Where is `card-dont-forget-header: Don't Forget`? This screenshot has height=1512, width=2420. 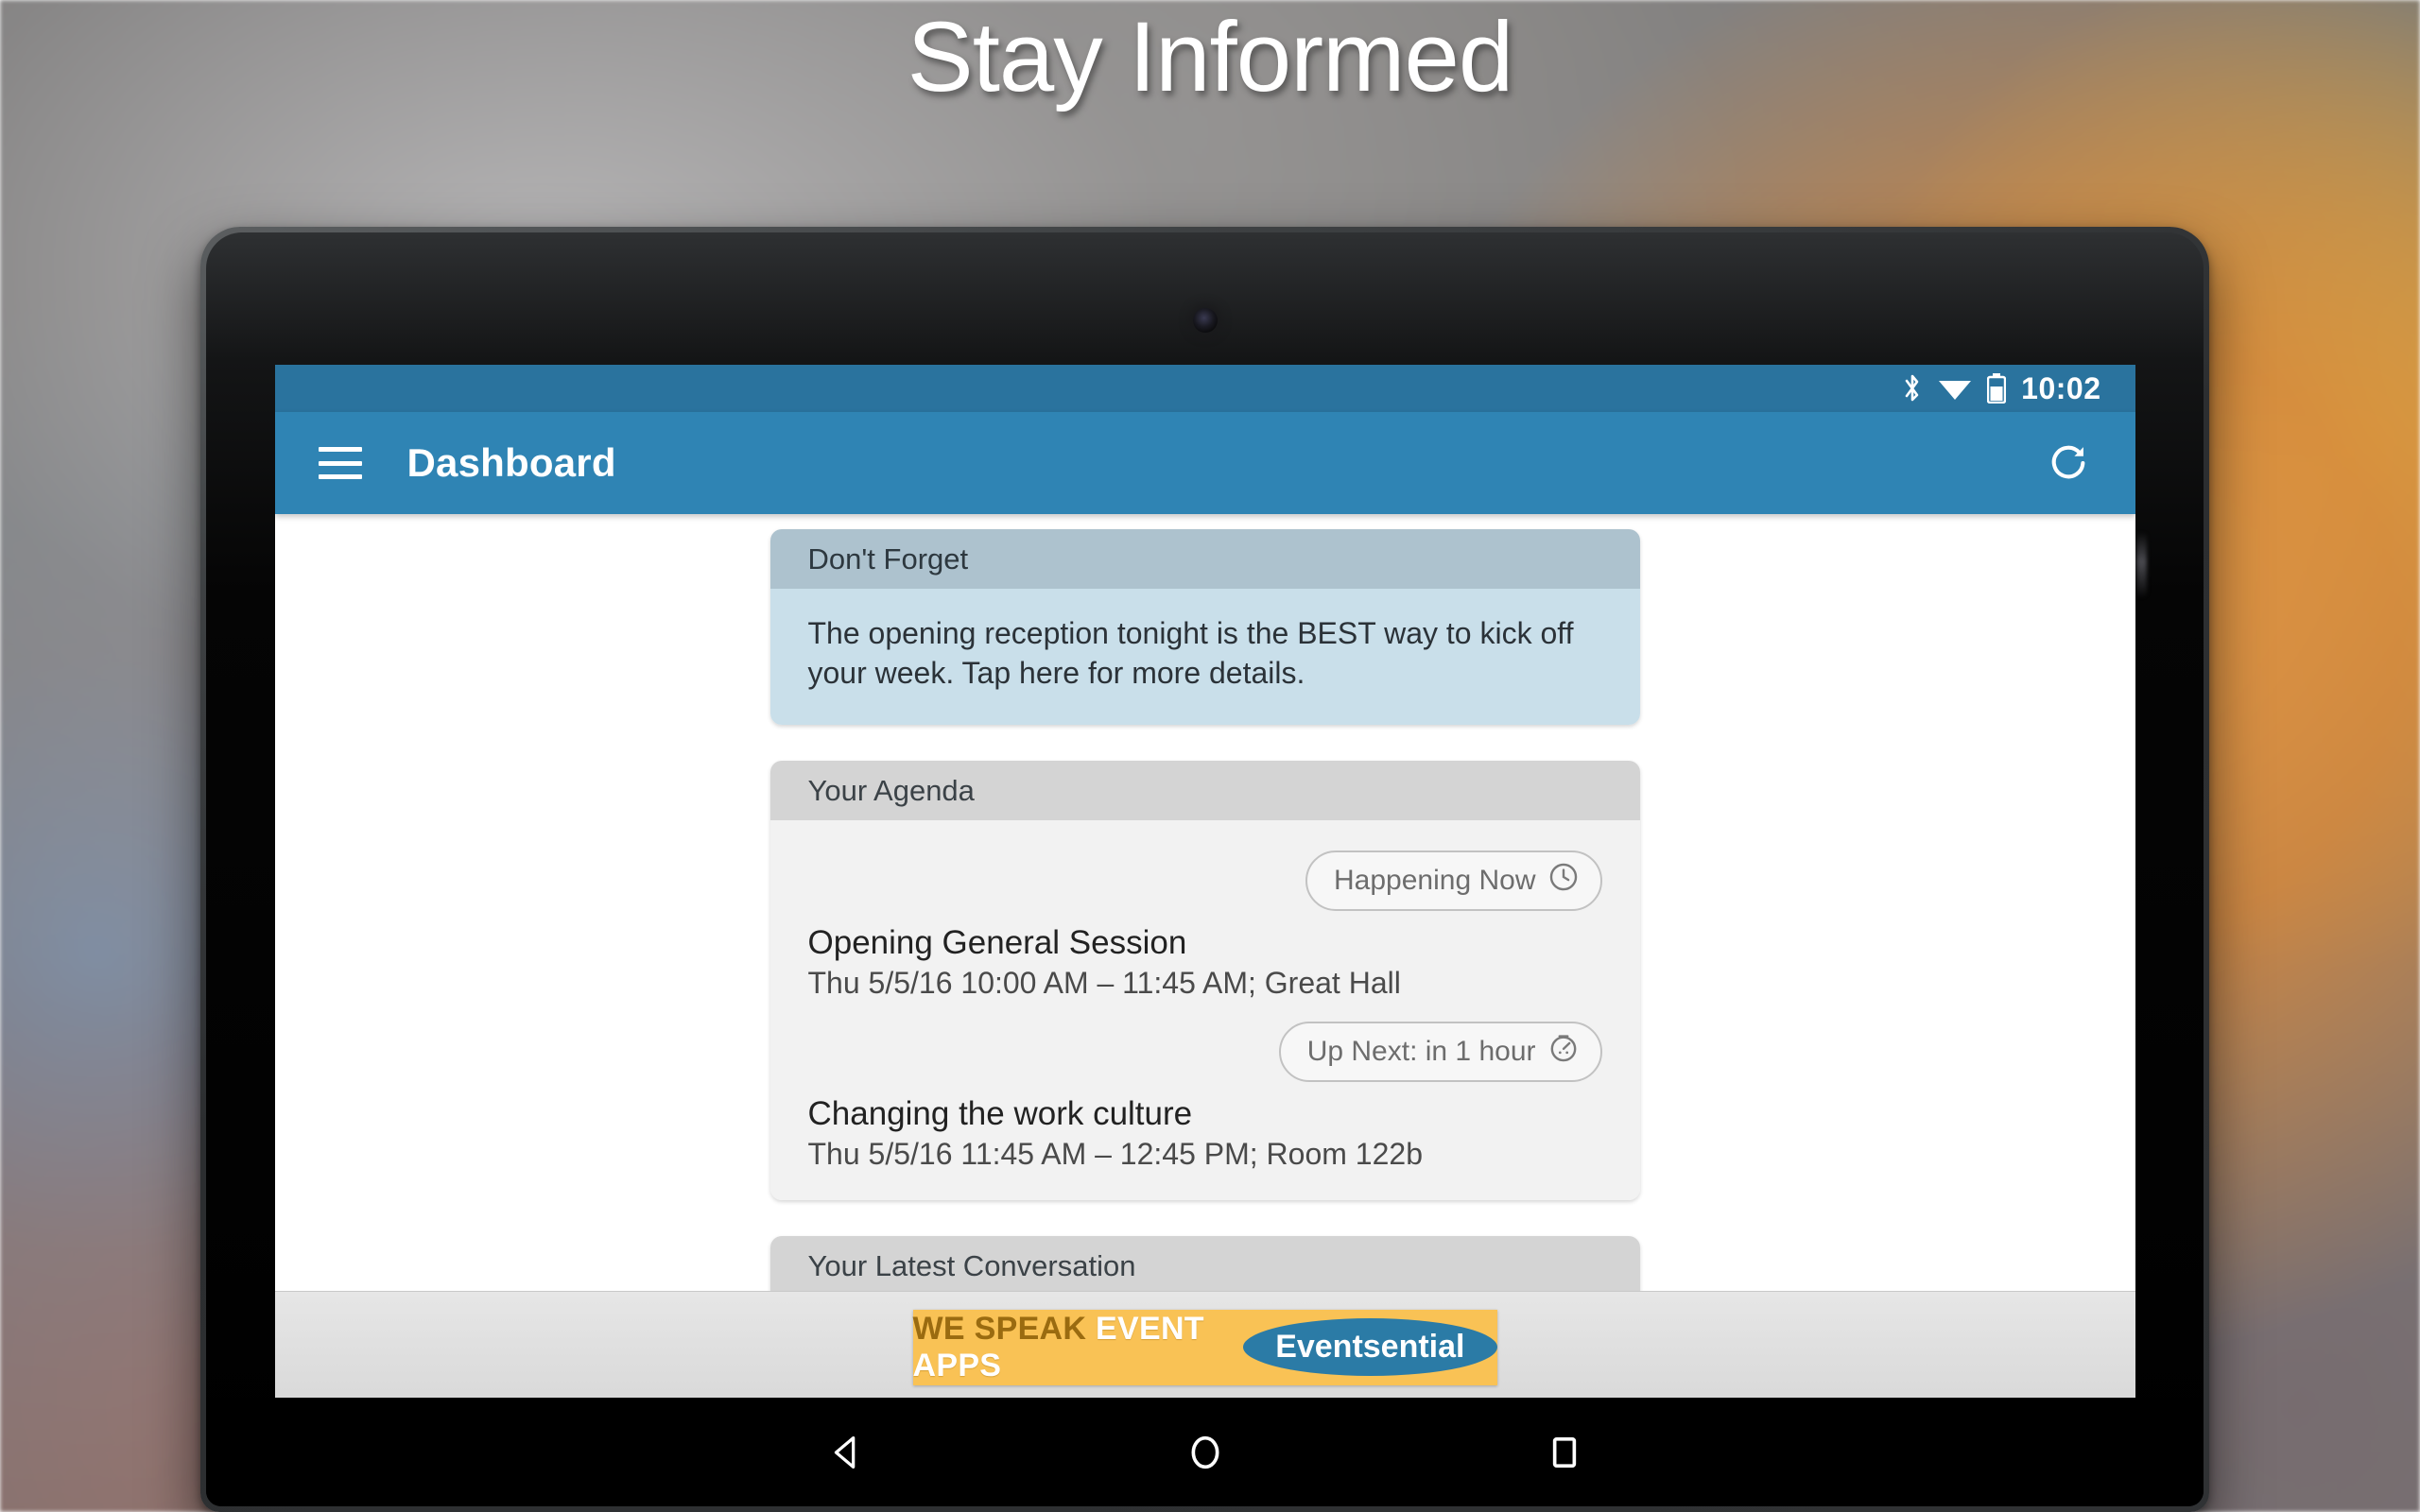 card-dont-forget-header: Don't Forget is located at coordinates (1204, 559).